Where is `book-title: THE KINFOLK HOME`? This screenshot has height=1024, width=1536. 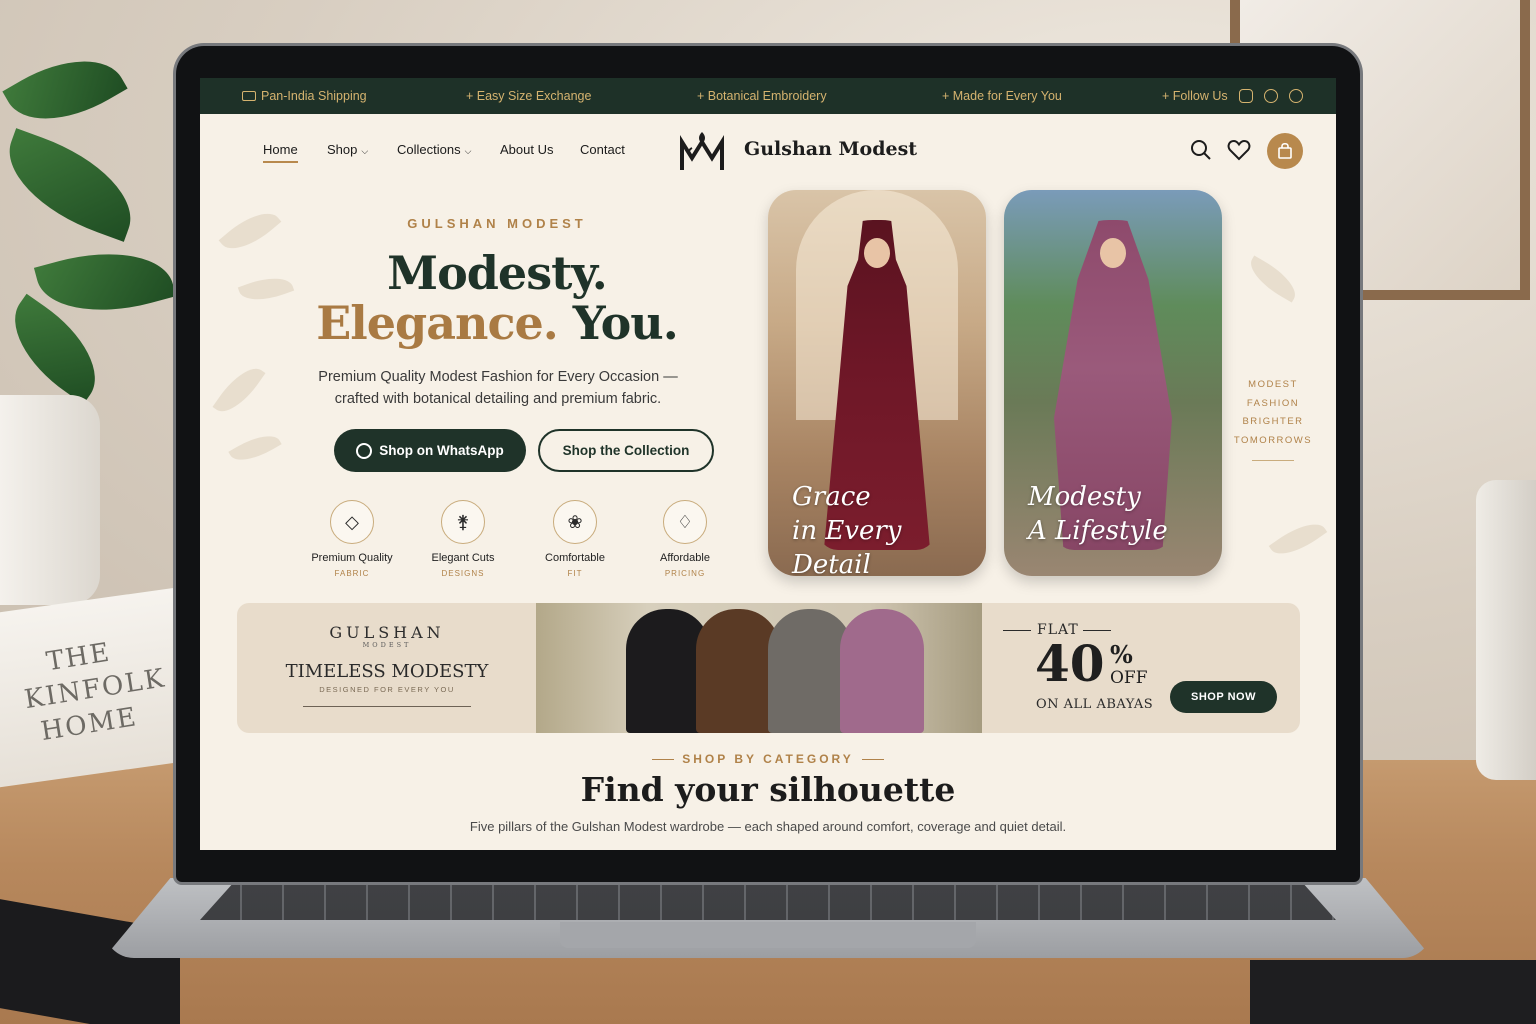
book-title: THE KINFOLK HOME is located at coordinates (95, 692).